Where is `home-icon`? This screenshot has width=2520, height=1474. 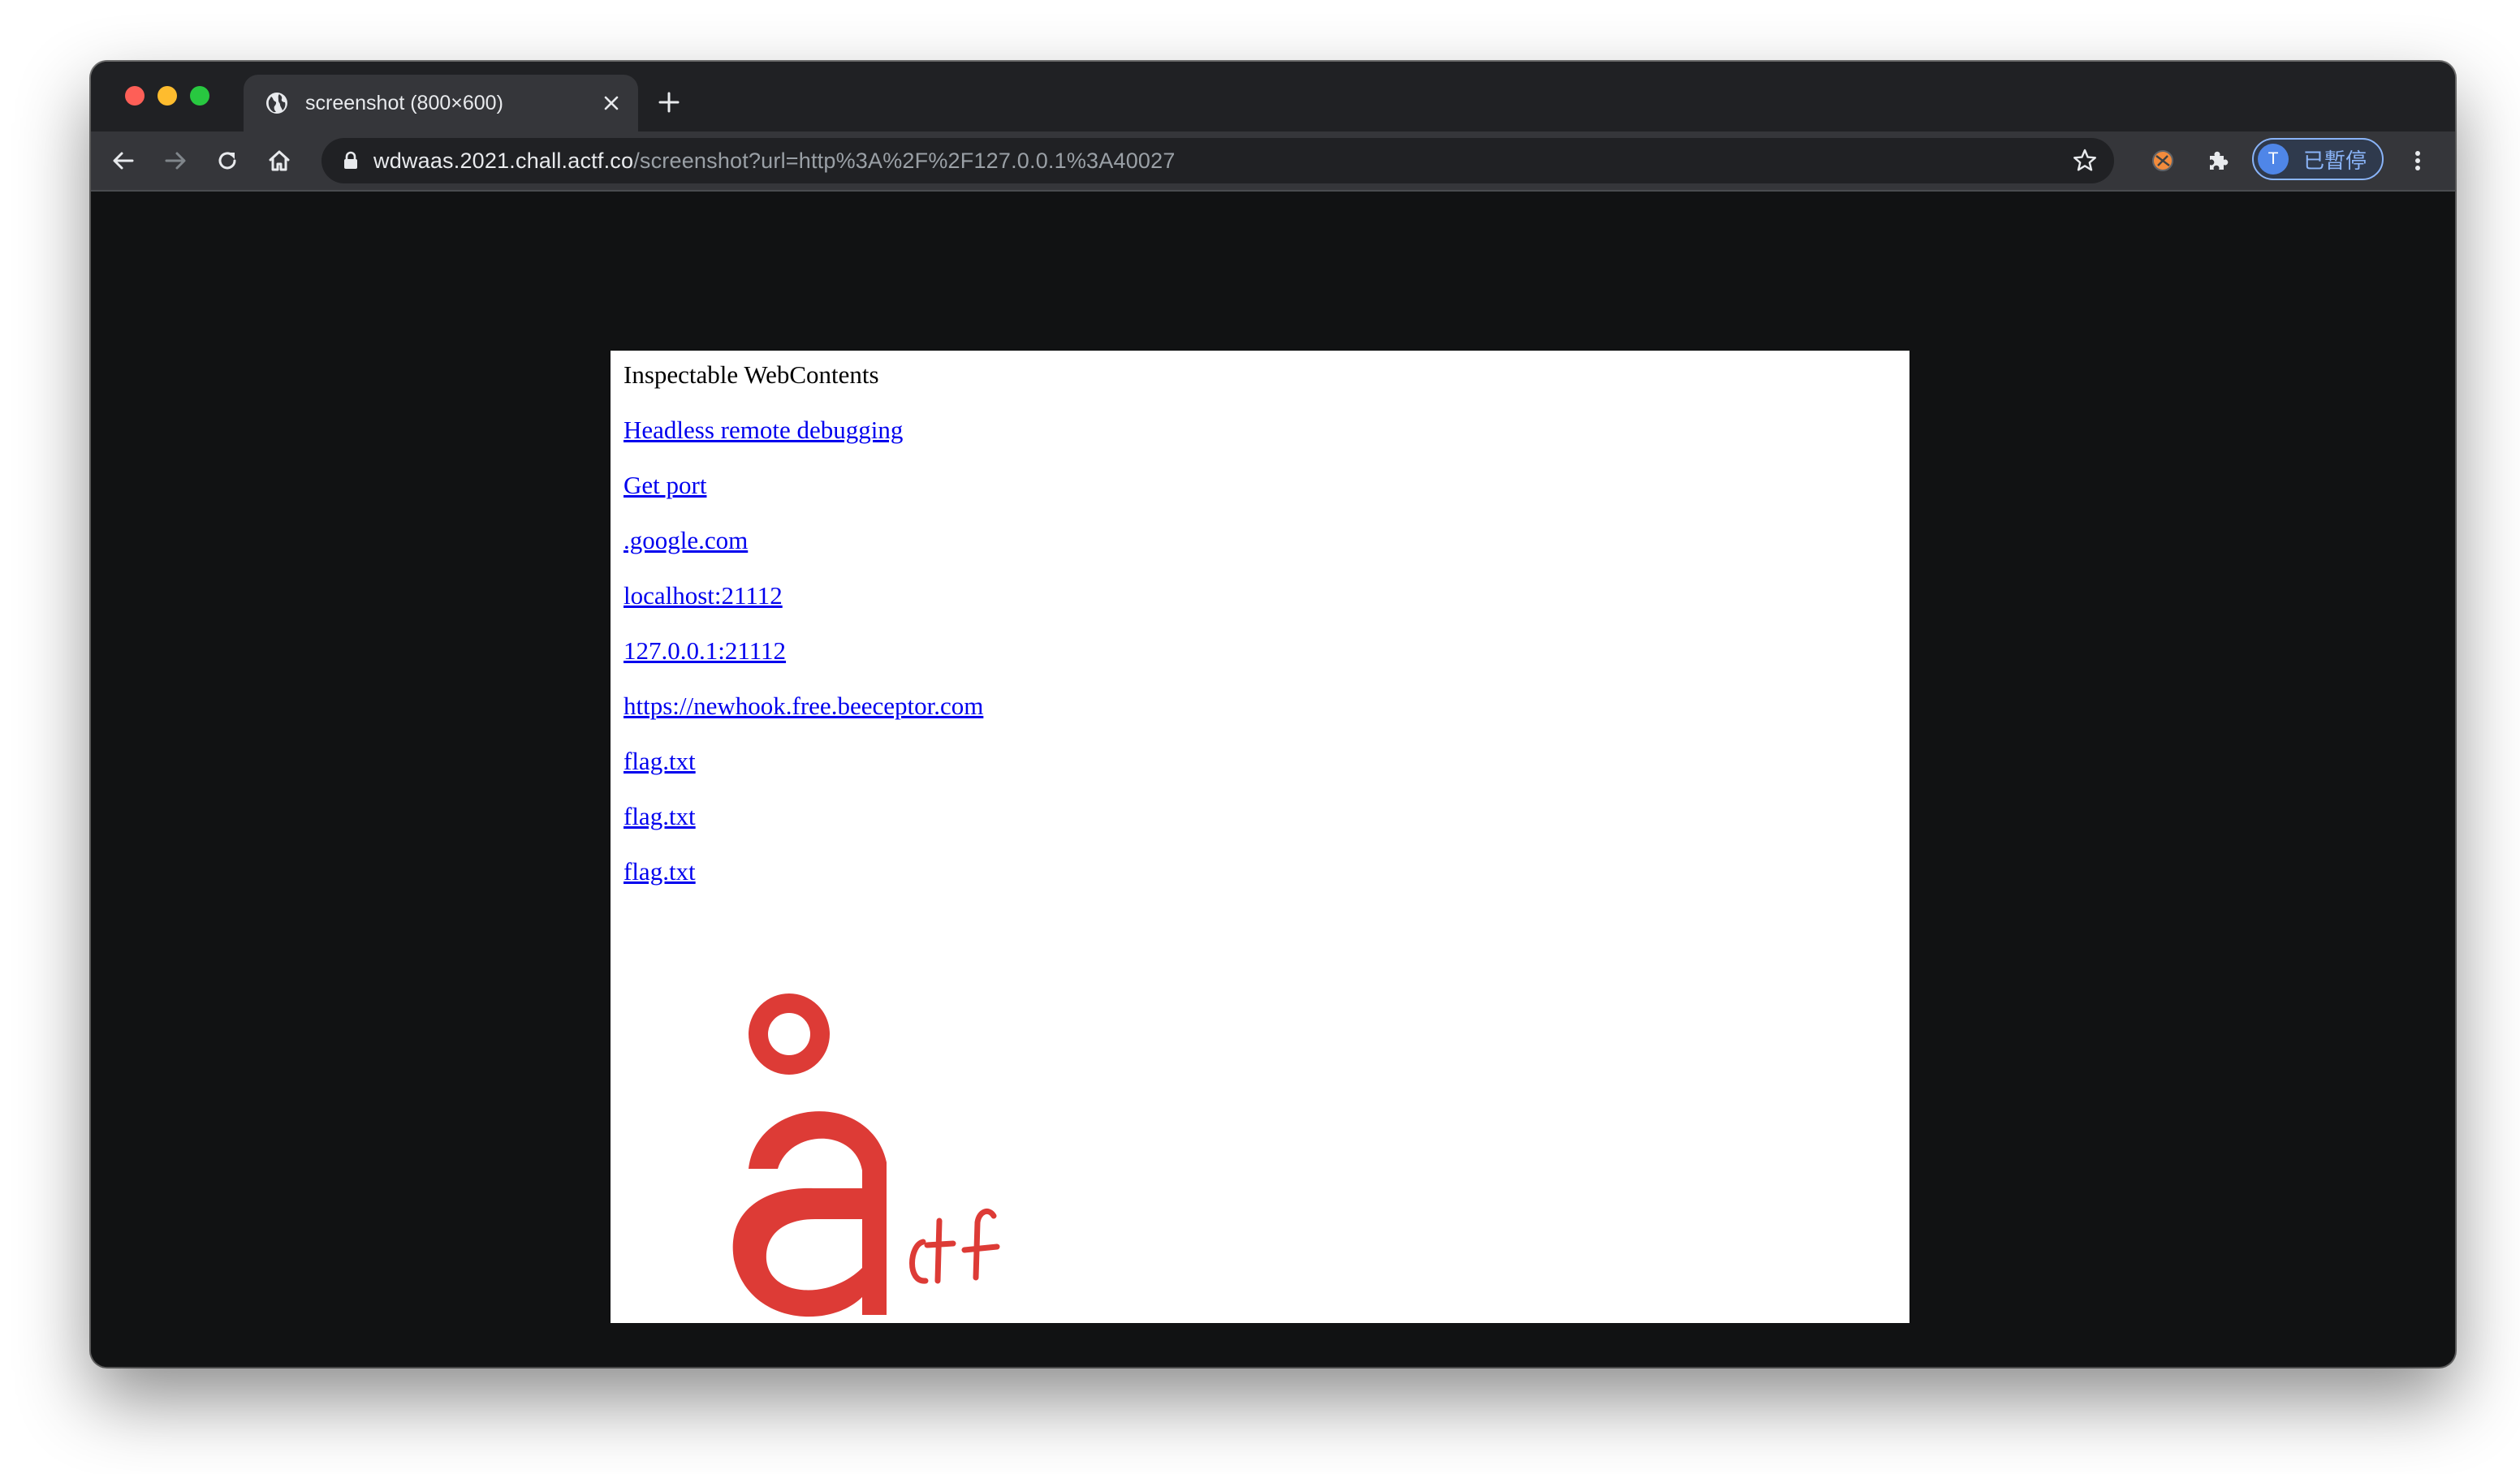
home-icon is located at coordinates (279, 161).